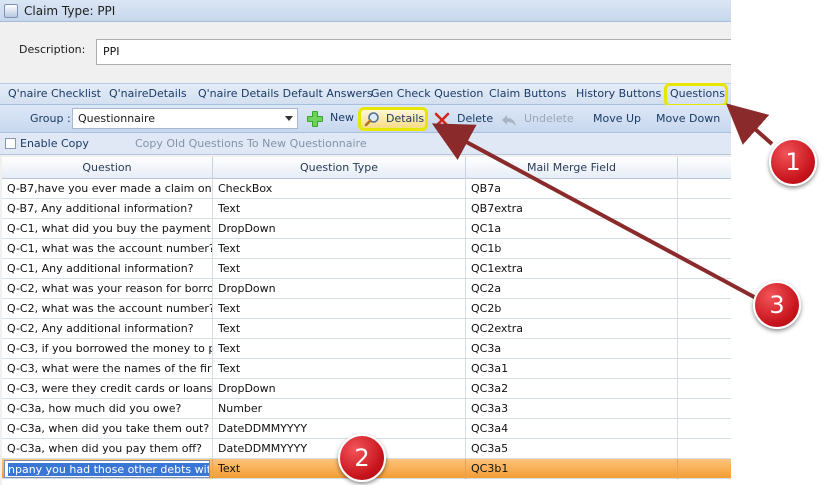 The height and width of the screenshot is (485, 823). What do you see at coordinates (572, 429) in the screenshot?
I see `mail-merge-field-cell: QC3a4` at bounding box center [572, 429].